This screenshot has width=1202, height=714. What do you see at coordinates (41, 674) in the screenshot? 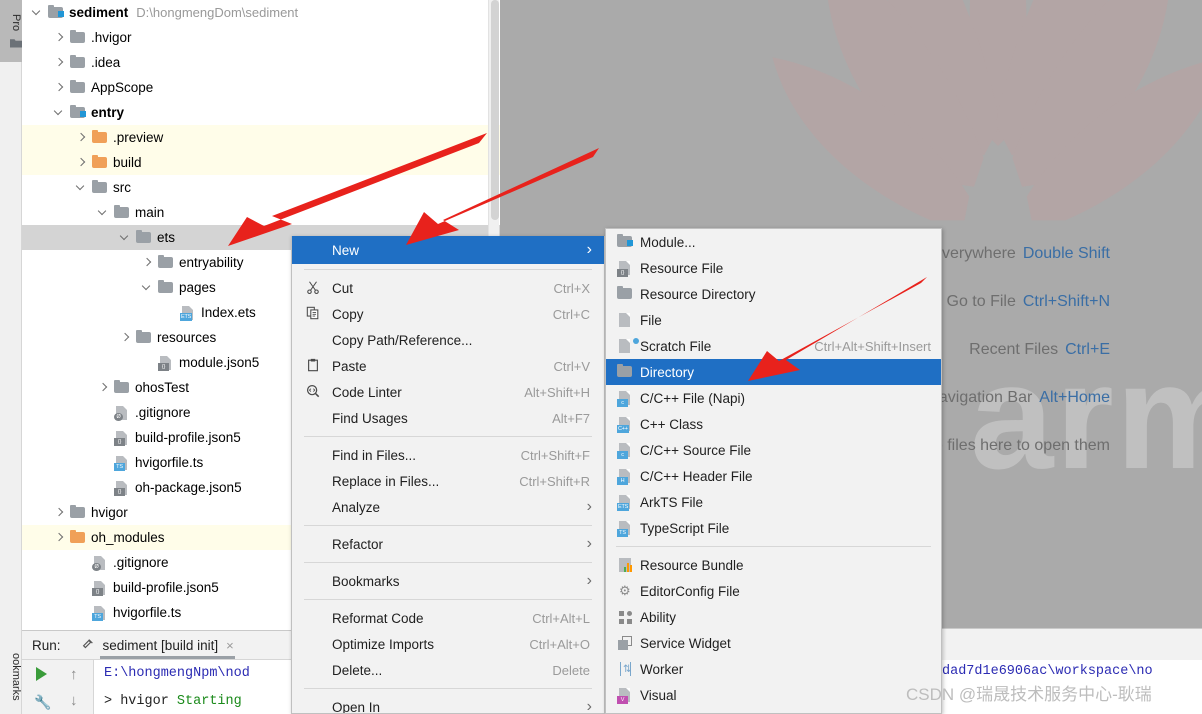
I see `rerun-icon` at bounding box center [41, 674].